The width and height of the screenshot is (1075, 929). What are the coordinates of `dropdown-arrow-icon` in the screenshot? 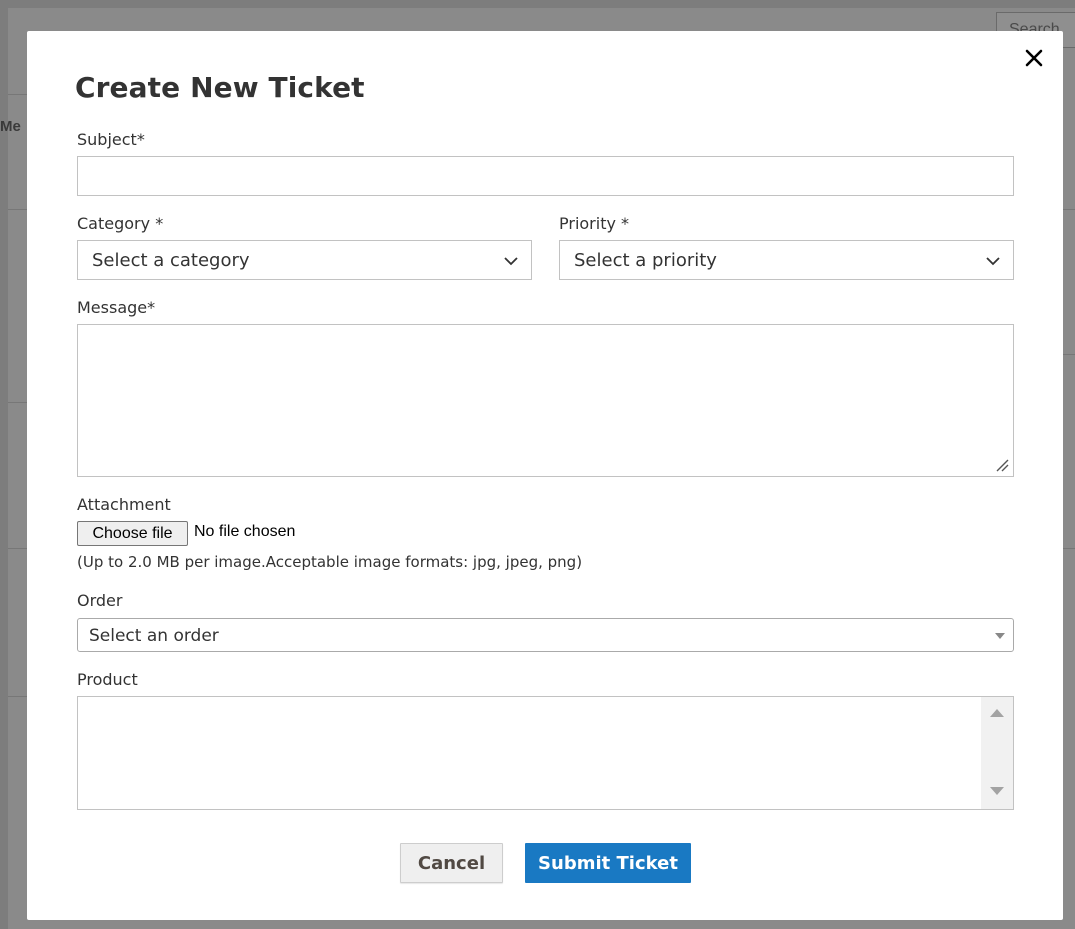 It's located at (1000, 636).